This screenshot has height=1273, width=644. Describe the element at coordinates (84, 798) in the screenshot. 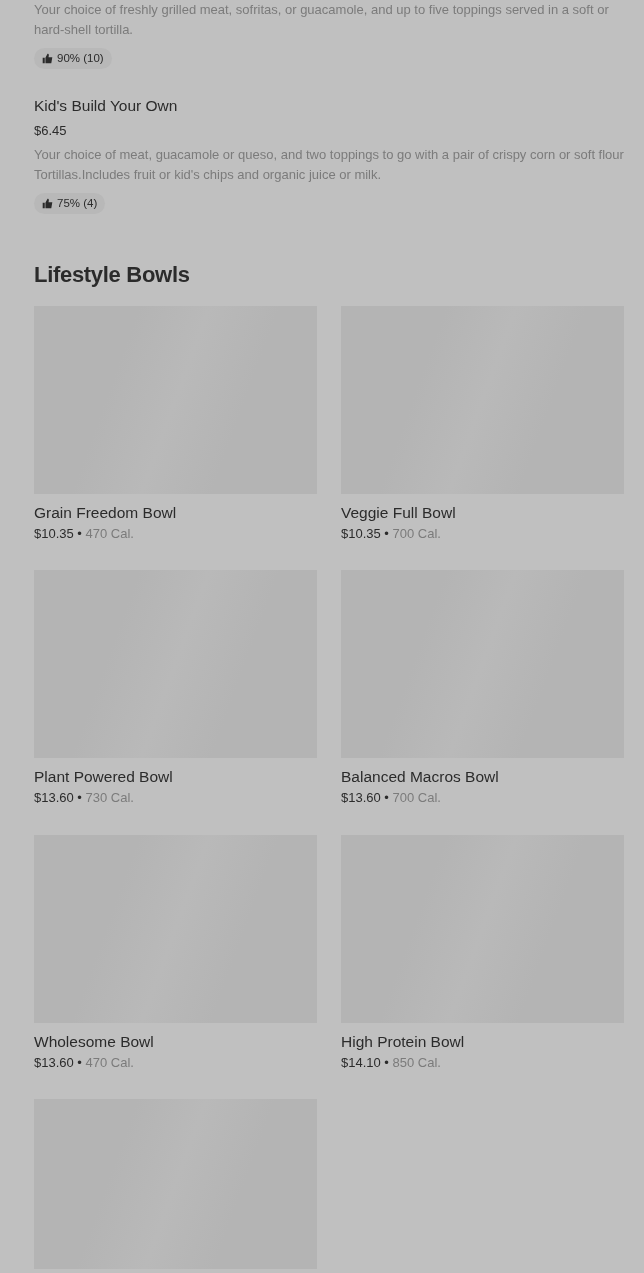

I see `item-price-calories: $13.60 • 730 Cal.` at that location.